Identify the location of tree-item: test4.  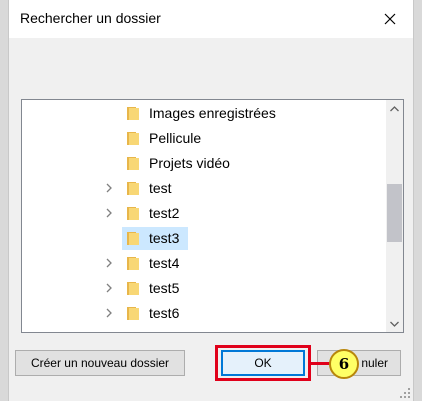
(205, 263).